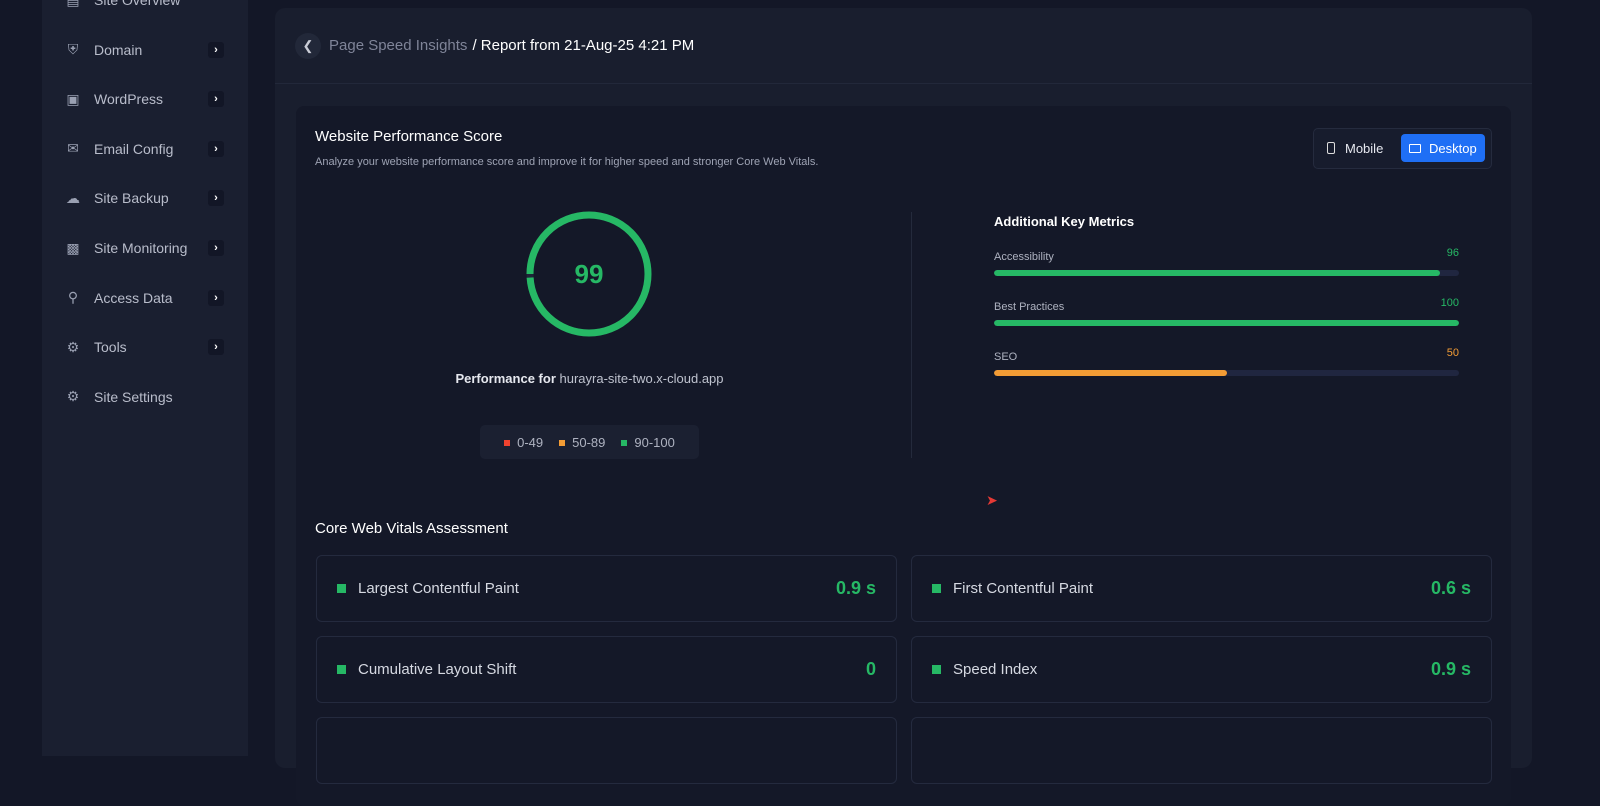 This screenshot has width=1600, height=806. I want to click on monitor-icon: ▩, so click(73, 247).